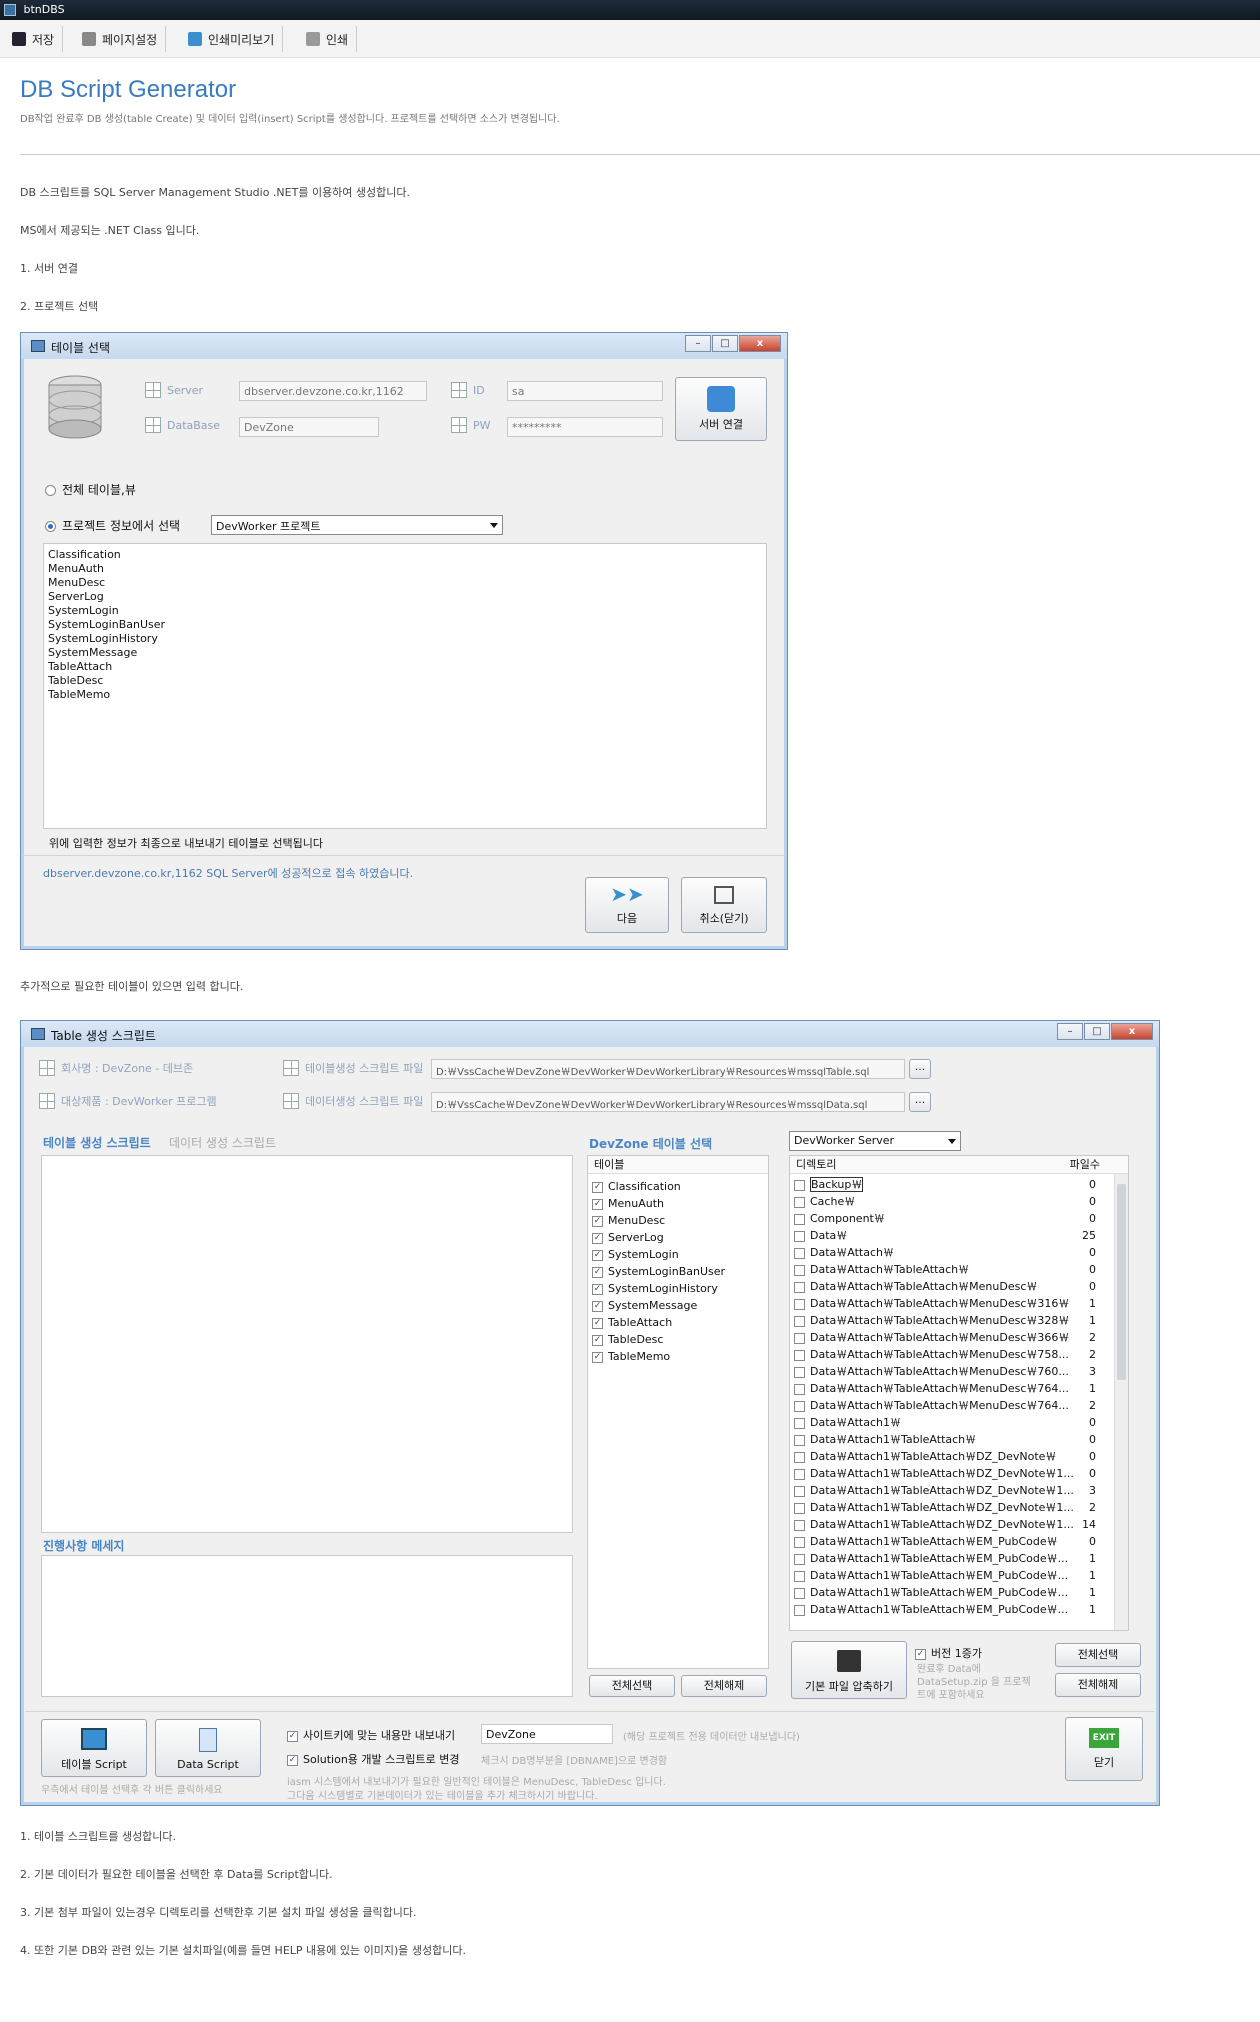 Image resolution: width=1260 pixels, height=2022 pixels. I want to click on table-checkbox-row: ✓ ServerLog, so click(678, 1237).